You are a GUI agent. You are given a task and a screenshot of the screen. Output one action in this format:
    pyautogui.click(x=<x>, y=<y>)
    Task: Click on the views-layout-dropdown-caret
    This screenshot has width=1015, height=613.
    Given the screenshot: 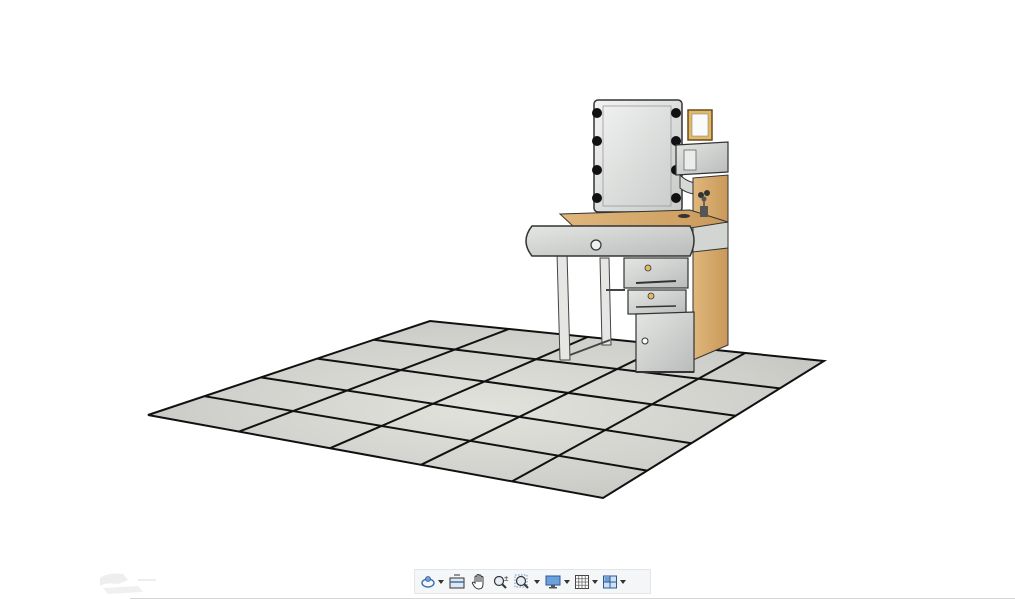 What is the action you would take?
    pyautogui.click(x=623, y=581)
    